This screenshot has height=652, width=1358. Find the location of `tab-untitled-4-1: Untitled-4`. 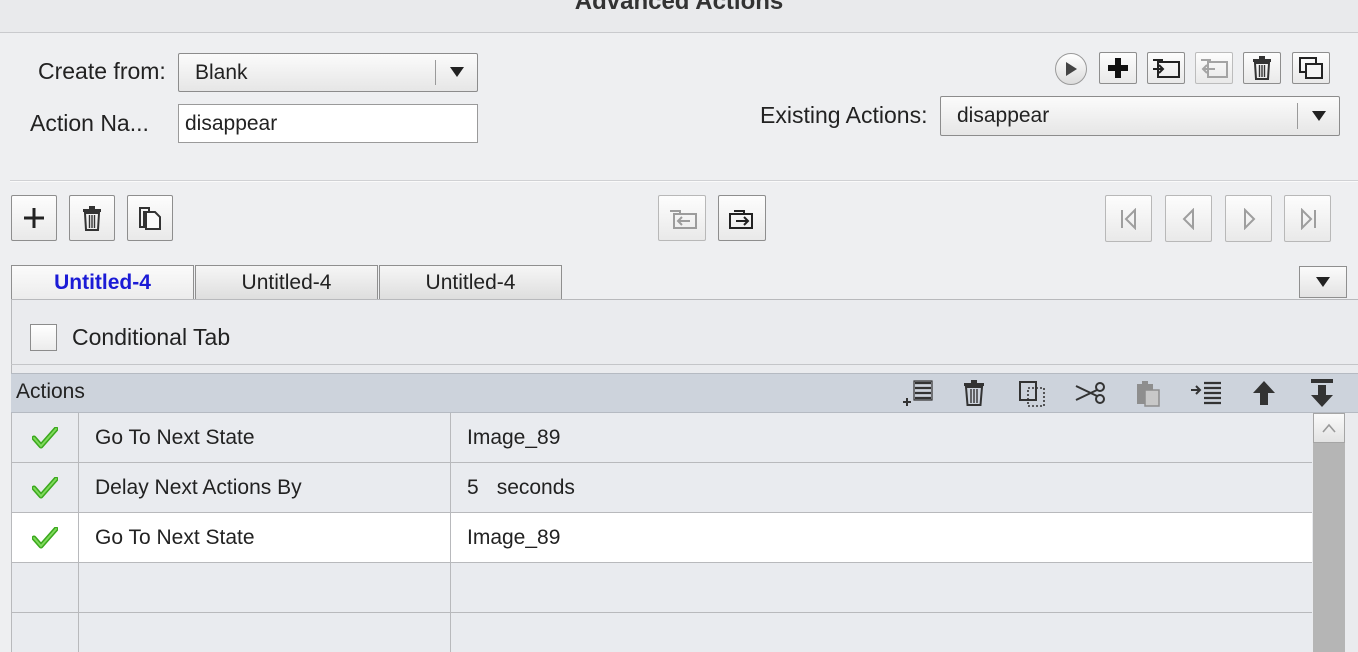

tab-untitled-4-1: Untitled-4 is located at coordinates (102, 282).